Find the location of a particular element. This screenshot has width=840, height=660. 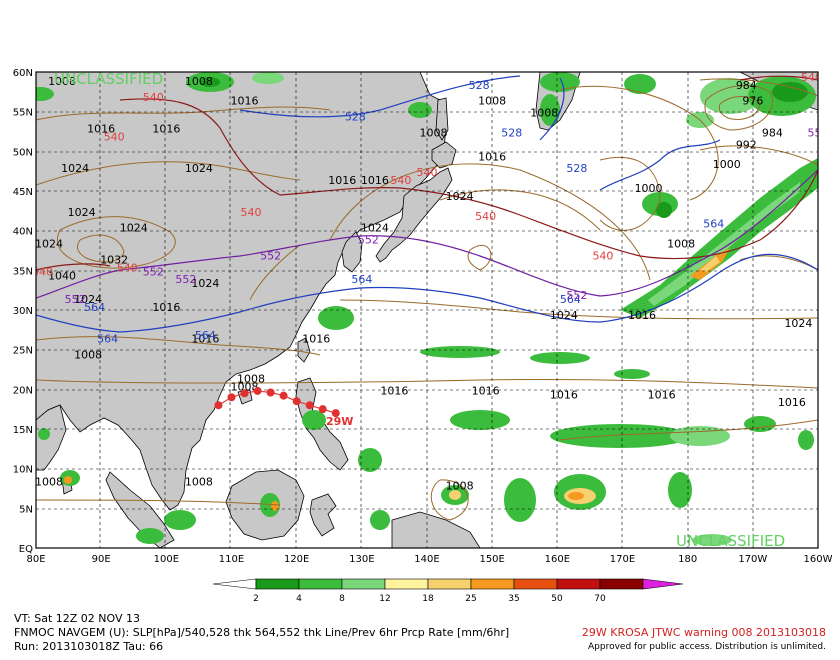

latitude-label: 55N is located at coordinates (23, 113).